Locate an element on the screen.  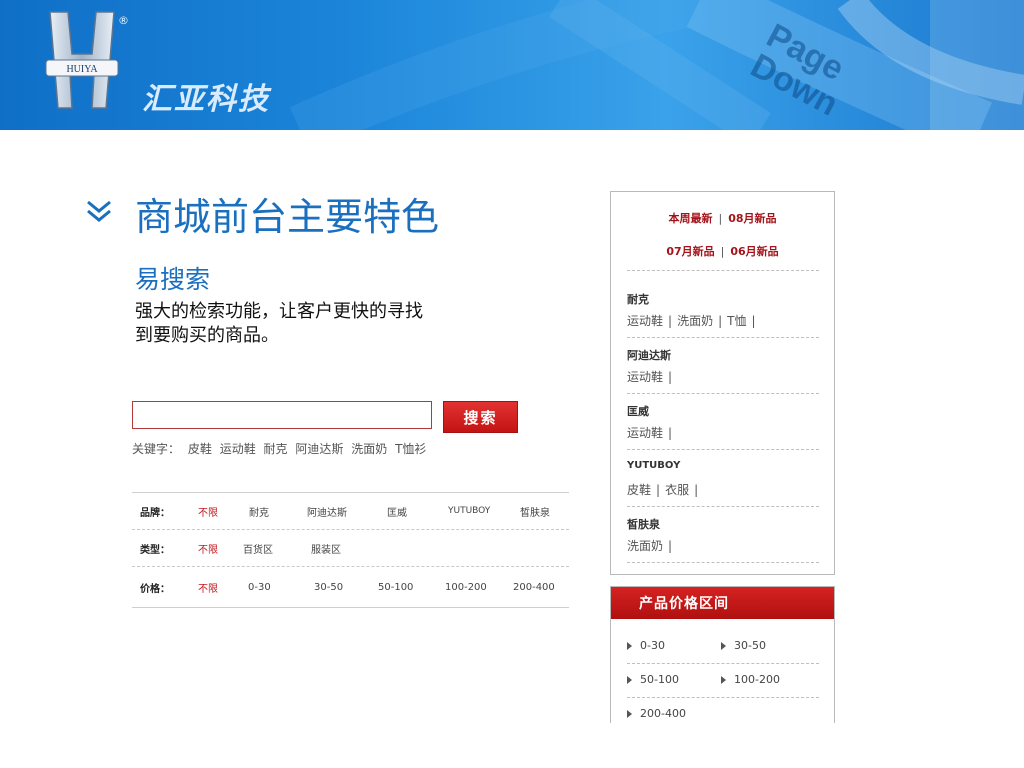
brand-items-xifuquan: 洗面奶 | is located at coordinates (650, 546).